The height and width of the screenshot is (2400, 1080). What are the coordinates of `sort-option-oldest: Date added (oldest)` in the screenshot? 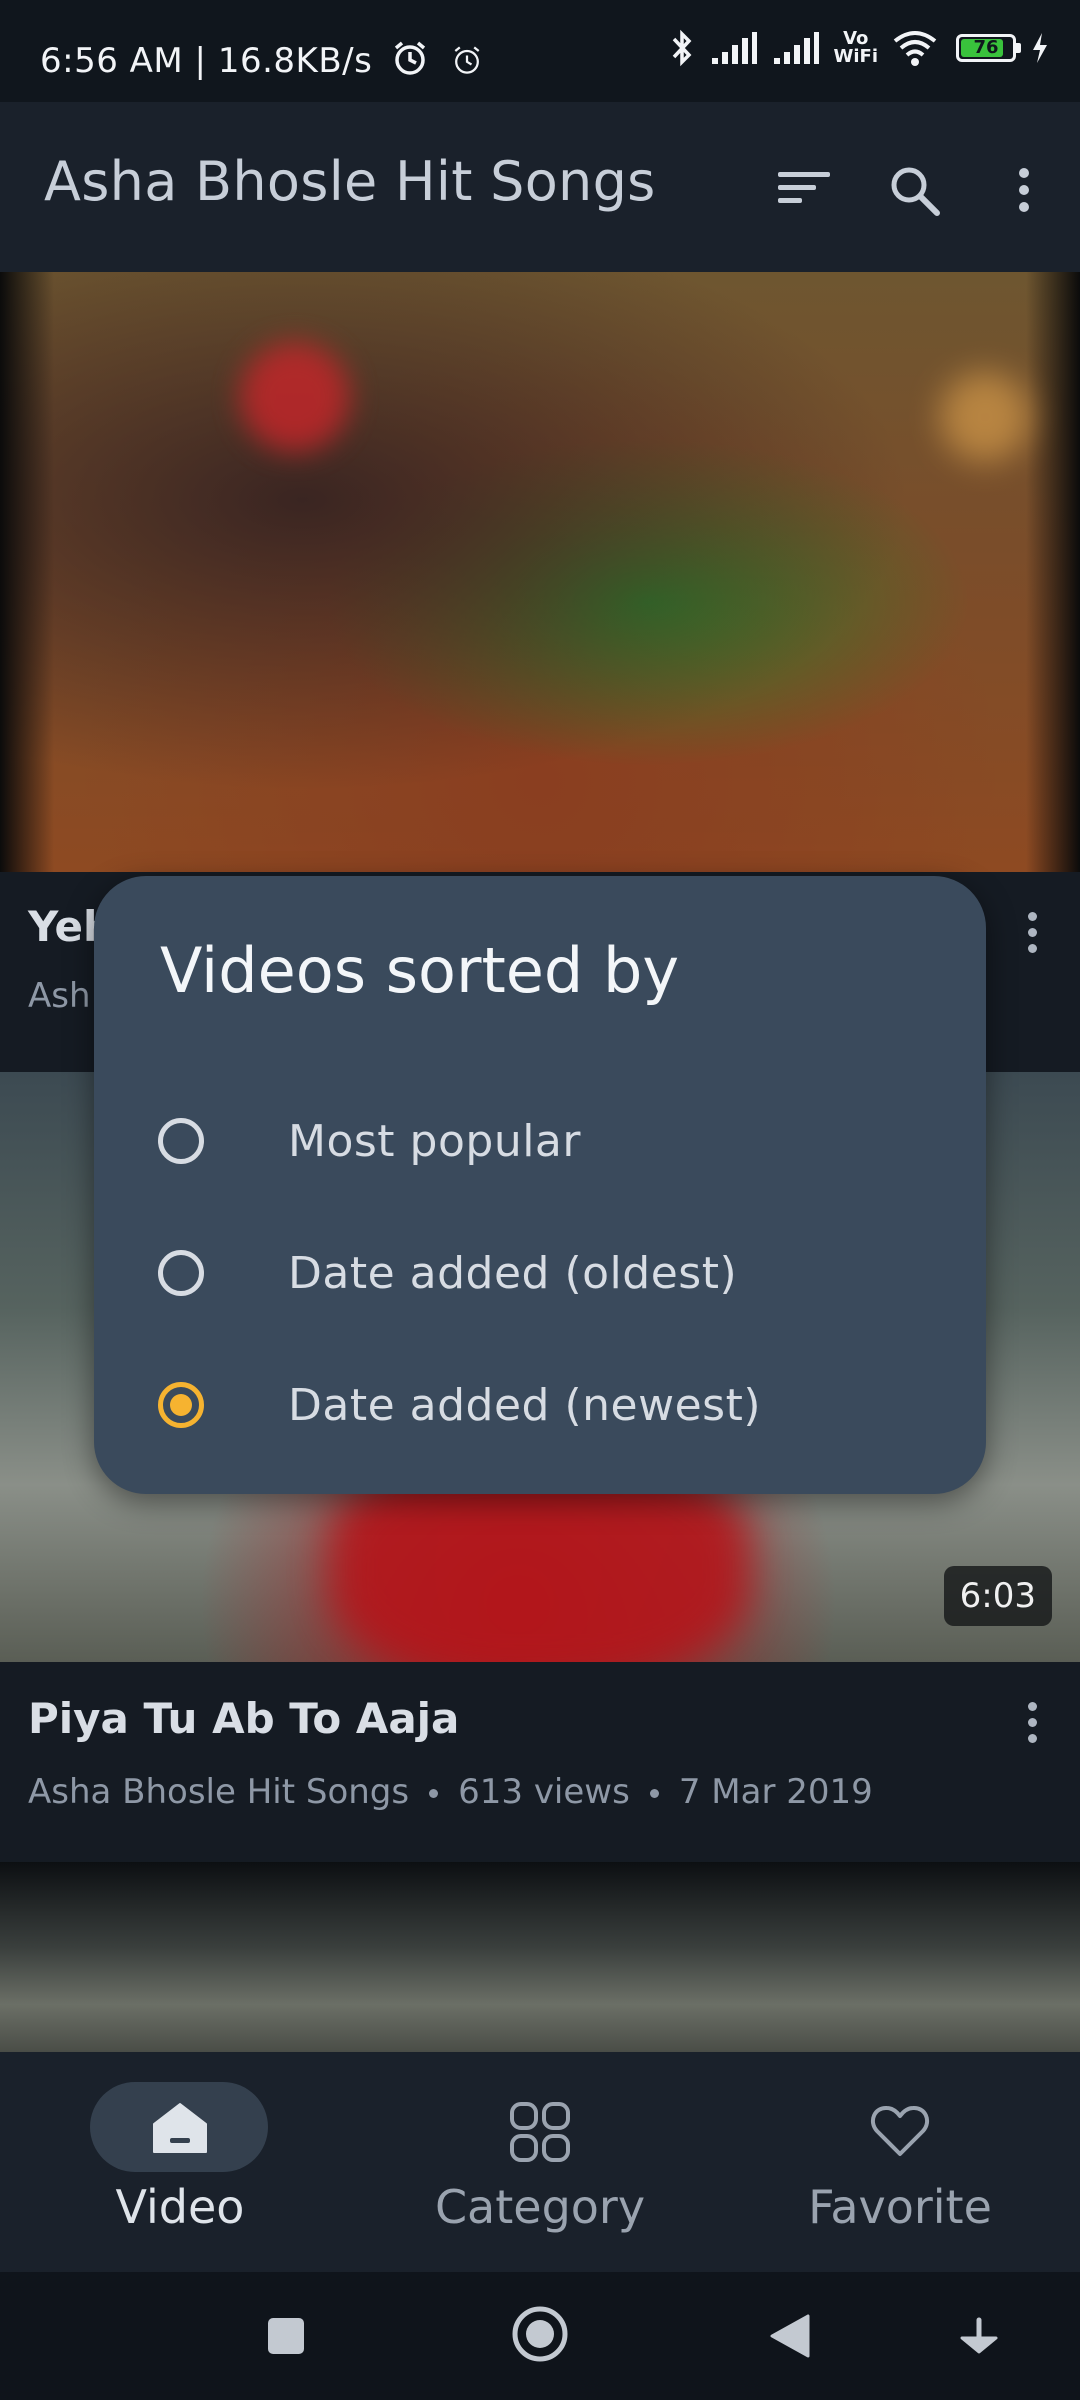 It's located at (558, 1273).